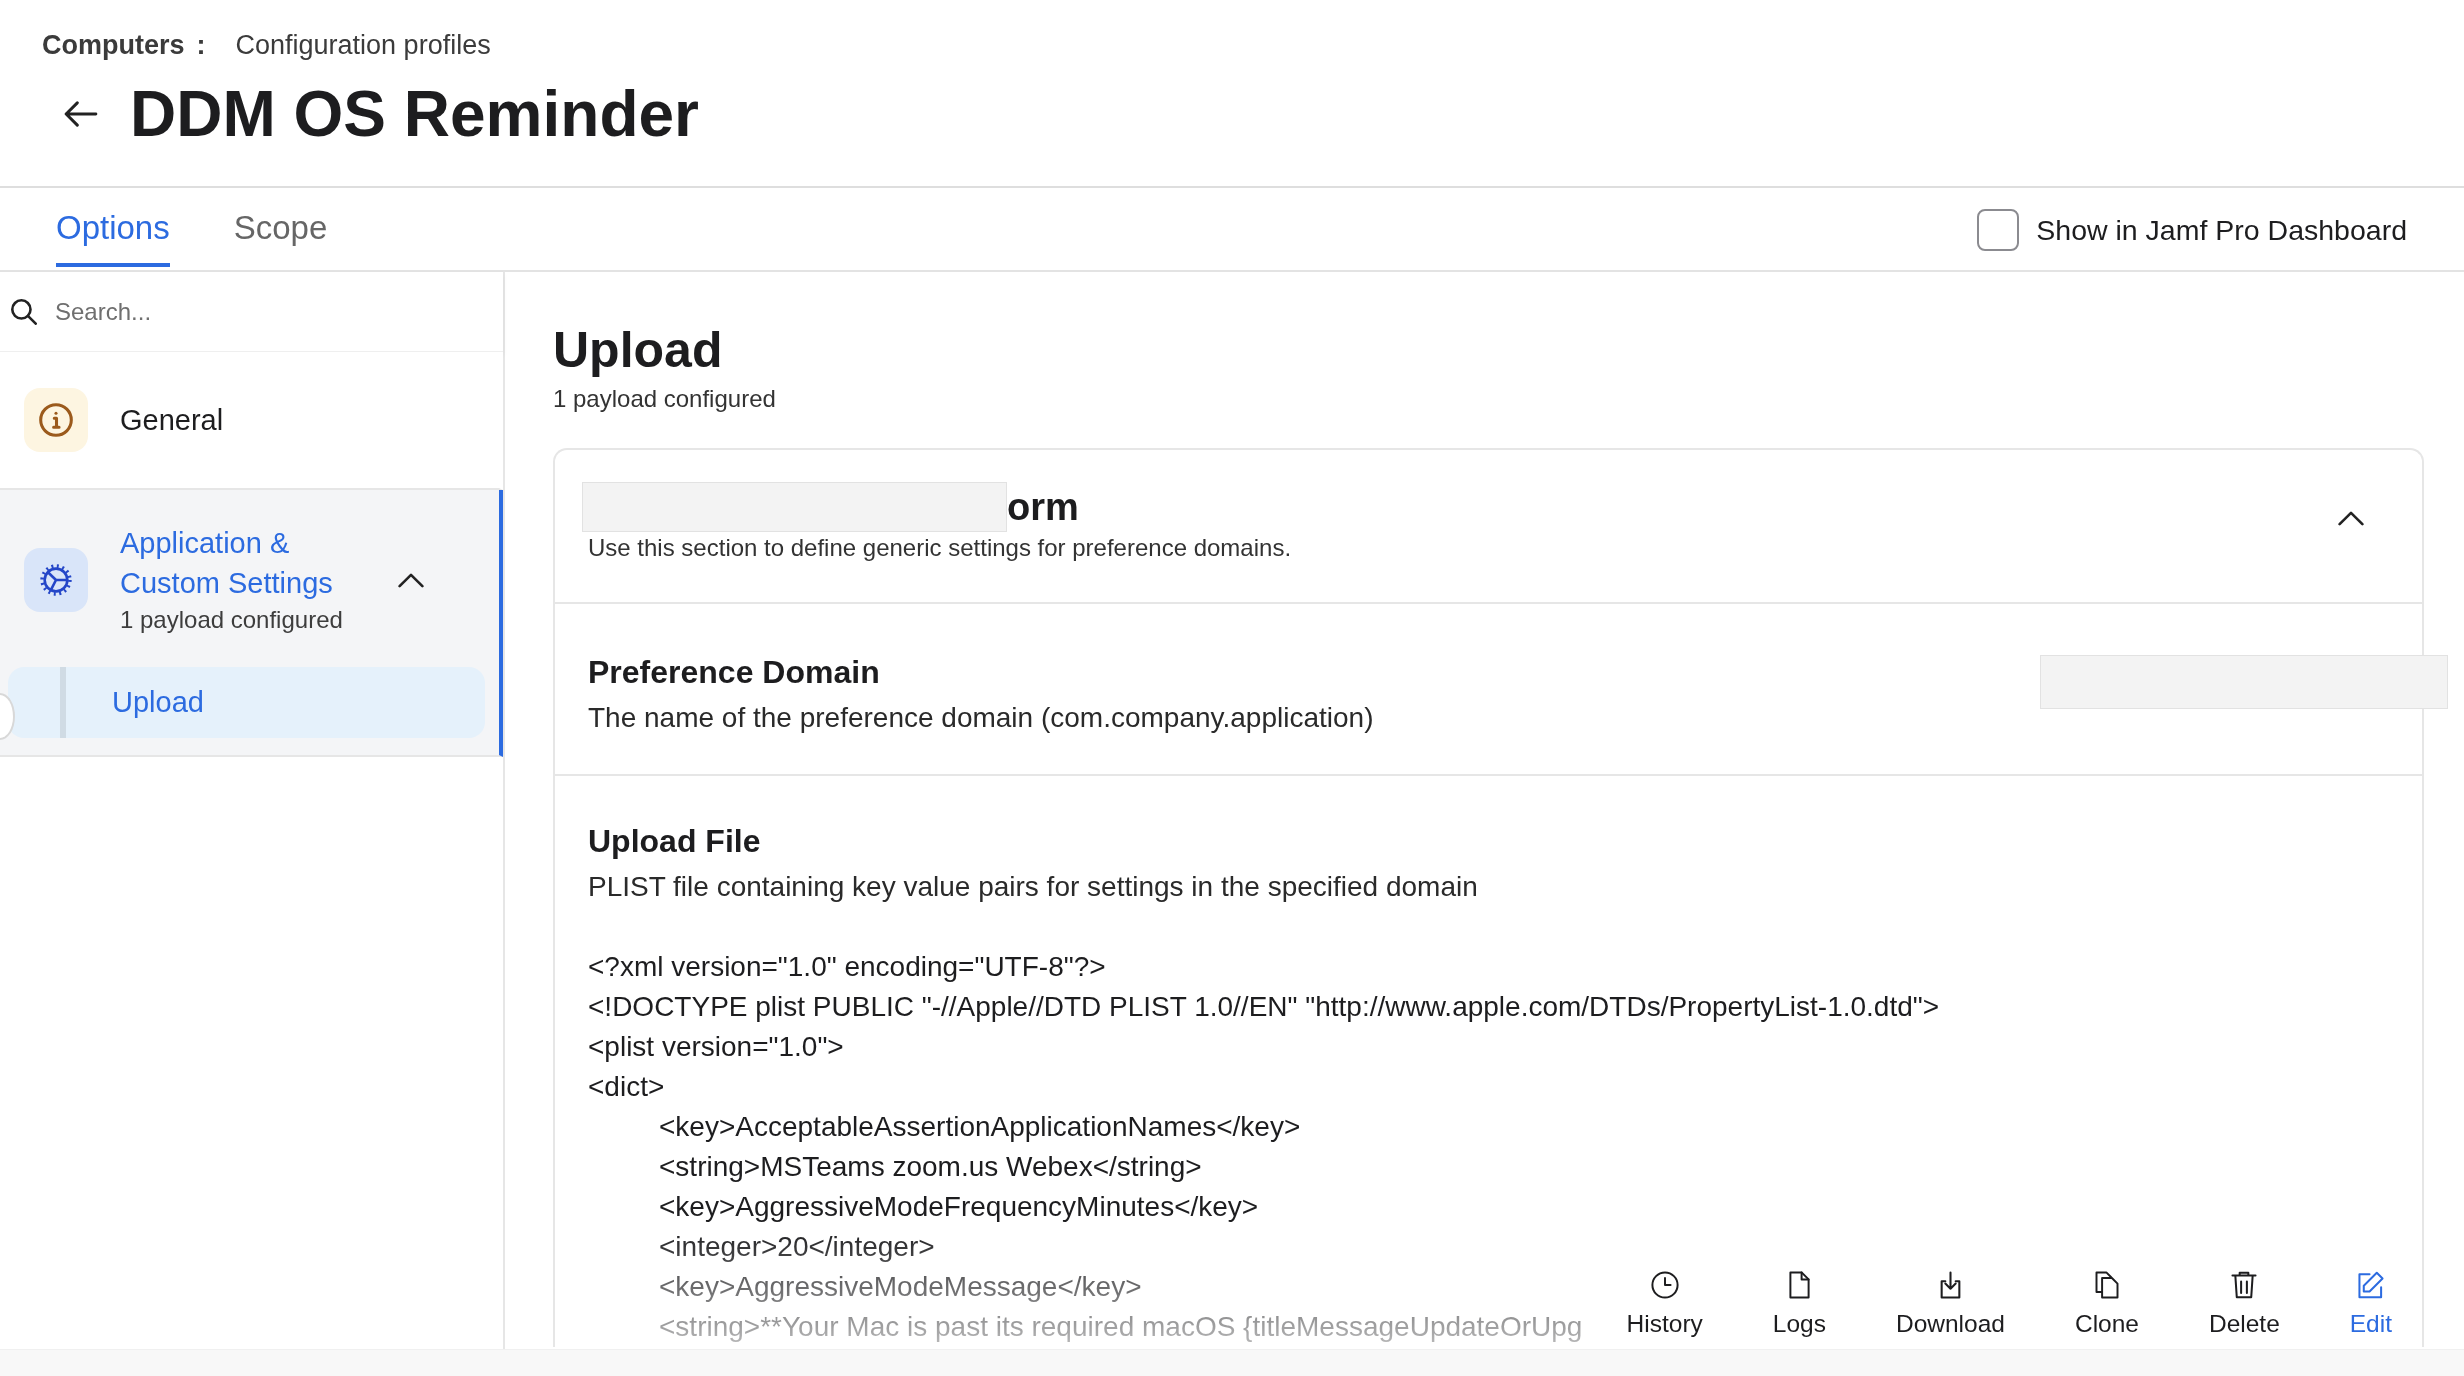  What do you see at coordinates (56, 420) in the screenshot?
I see `info-icon` at bounding box center [56, 420].